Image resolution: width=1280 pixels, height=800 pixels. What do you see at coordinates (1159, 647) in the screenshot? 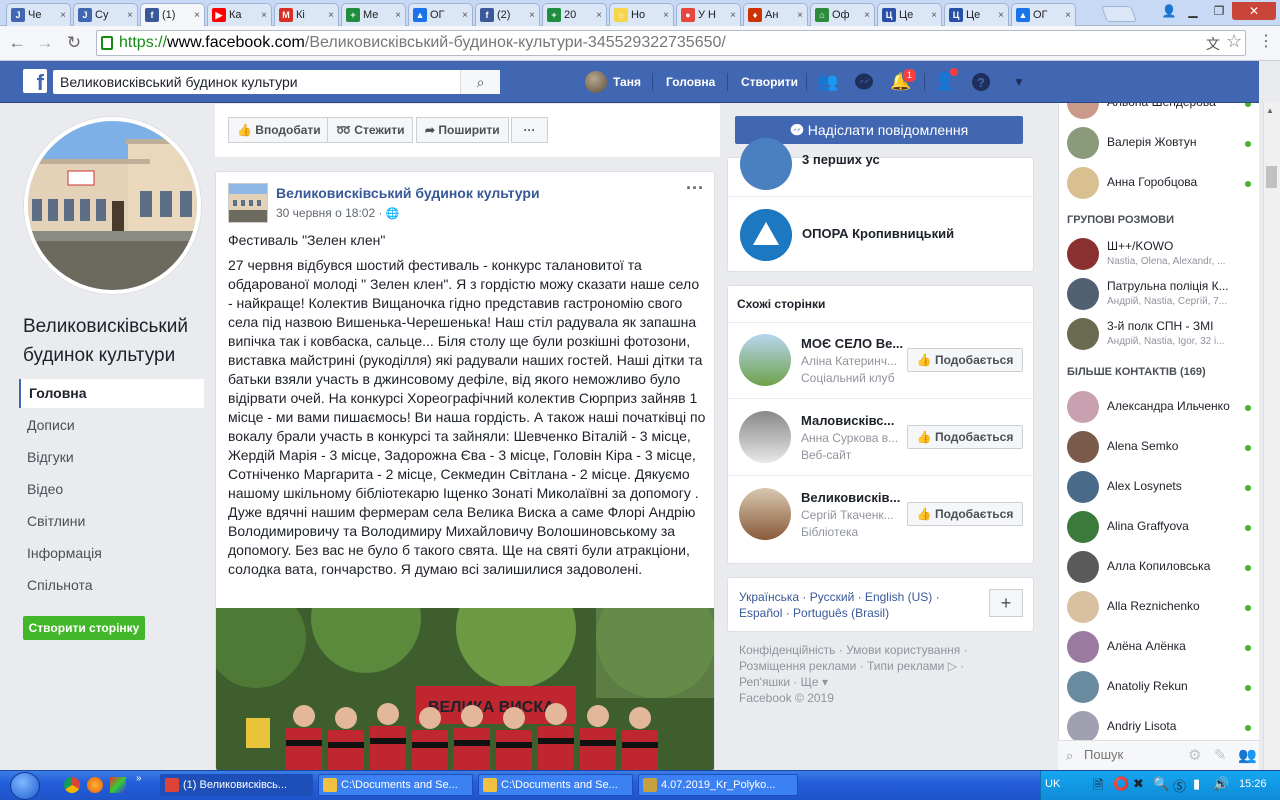
I see `chat-contact: Алёна Алёнка` at bounding box center [1159, 647].